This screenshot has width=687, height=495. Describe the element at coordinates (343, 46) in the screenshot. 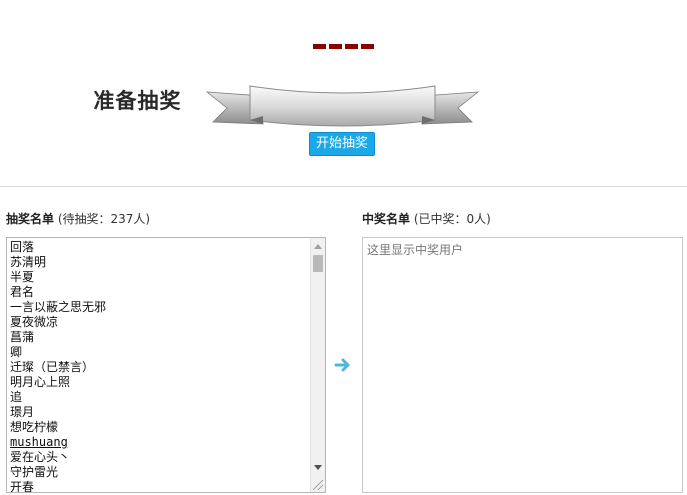

I see `decorative-dashes` at that location.